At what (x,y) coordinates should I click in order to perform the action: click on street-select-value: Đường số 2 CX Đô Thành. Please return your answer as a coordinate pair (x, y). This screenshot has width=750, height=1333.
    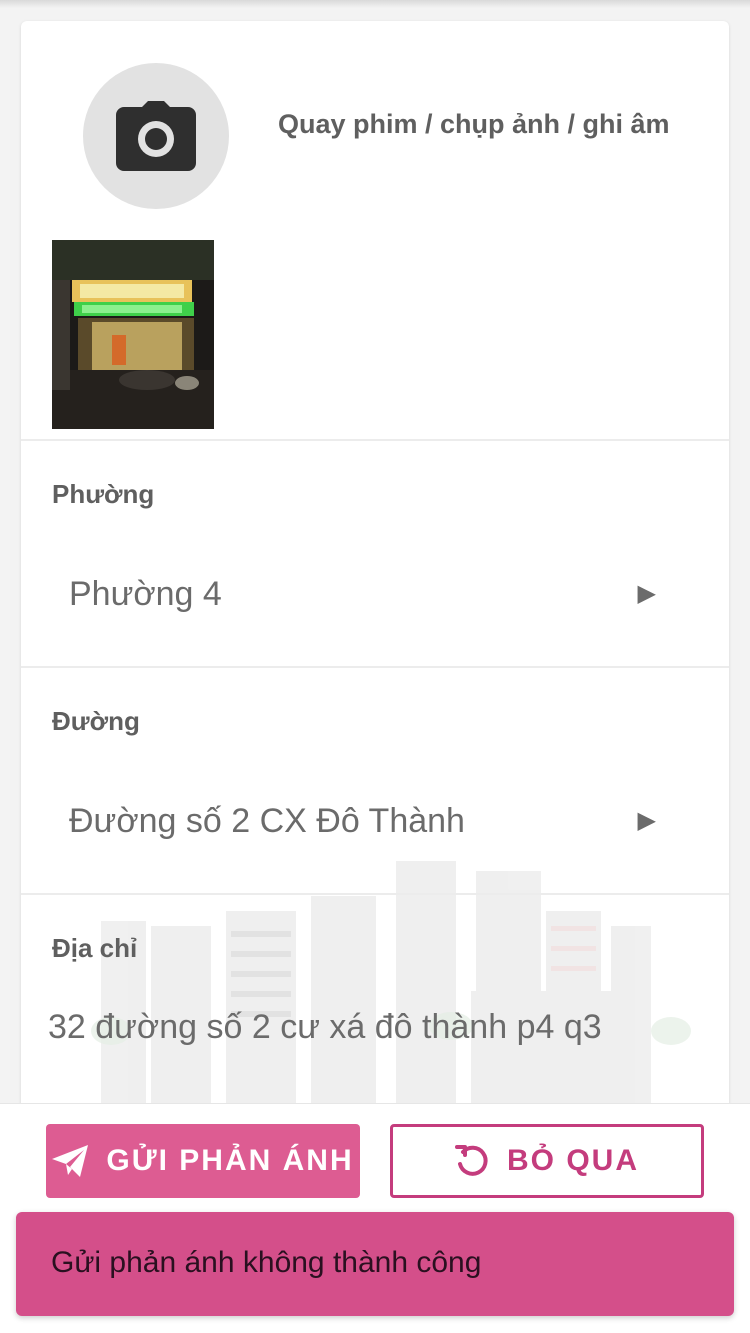
    Looking at the image, I should click on (267, 821).